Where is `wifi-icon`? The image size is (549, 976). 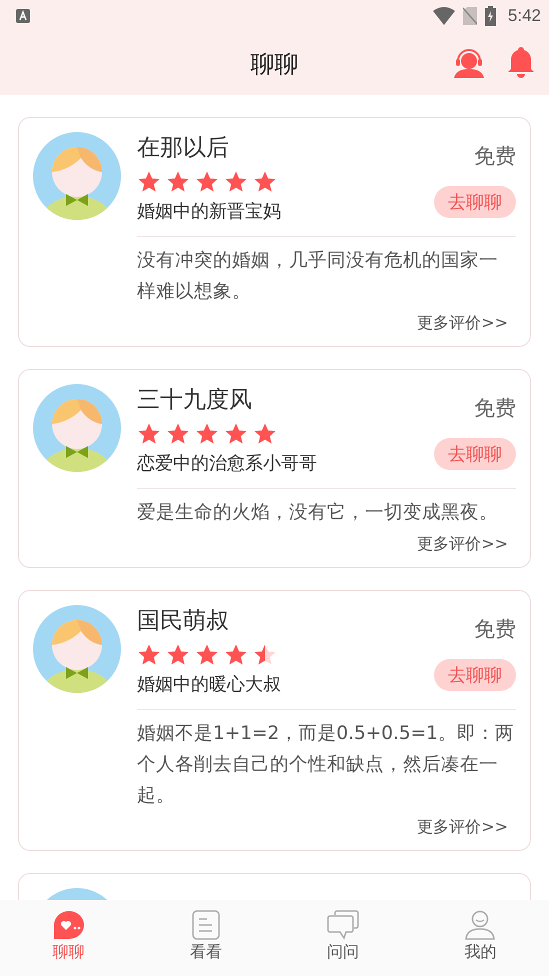
wifi-icon is located at coordinates (443, 16).